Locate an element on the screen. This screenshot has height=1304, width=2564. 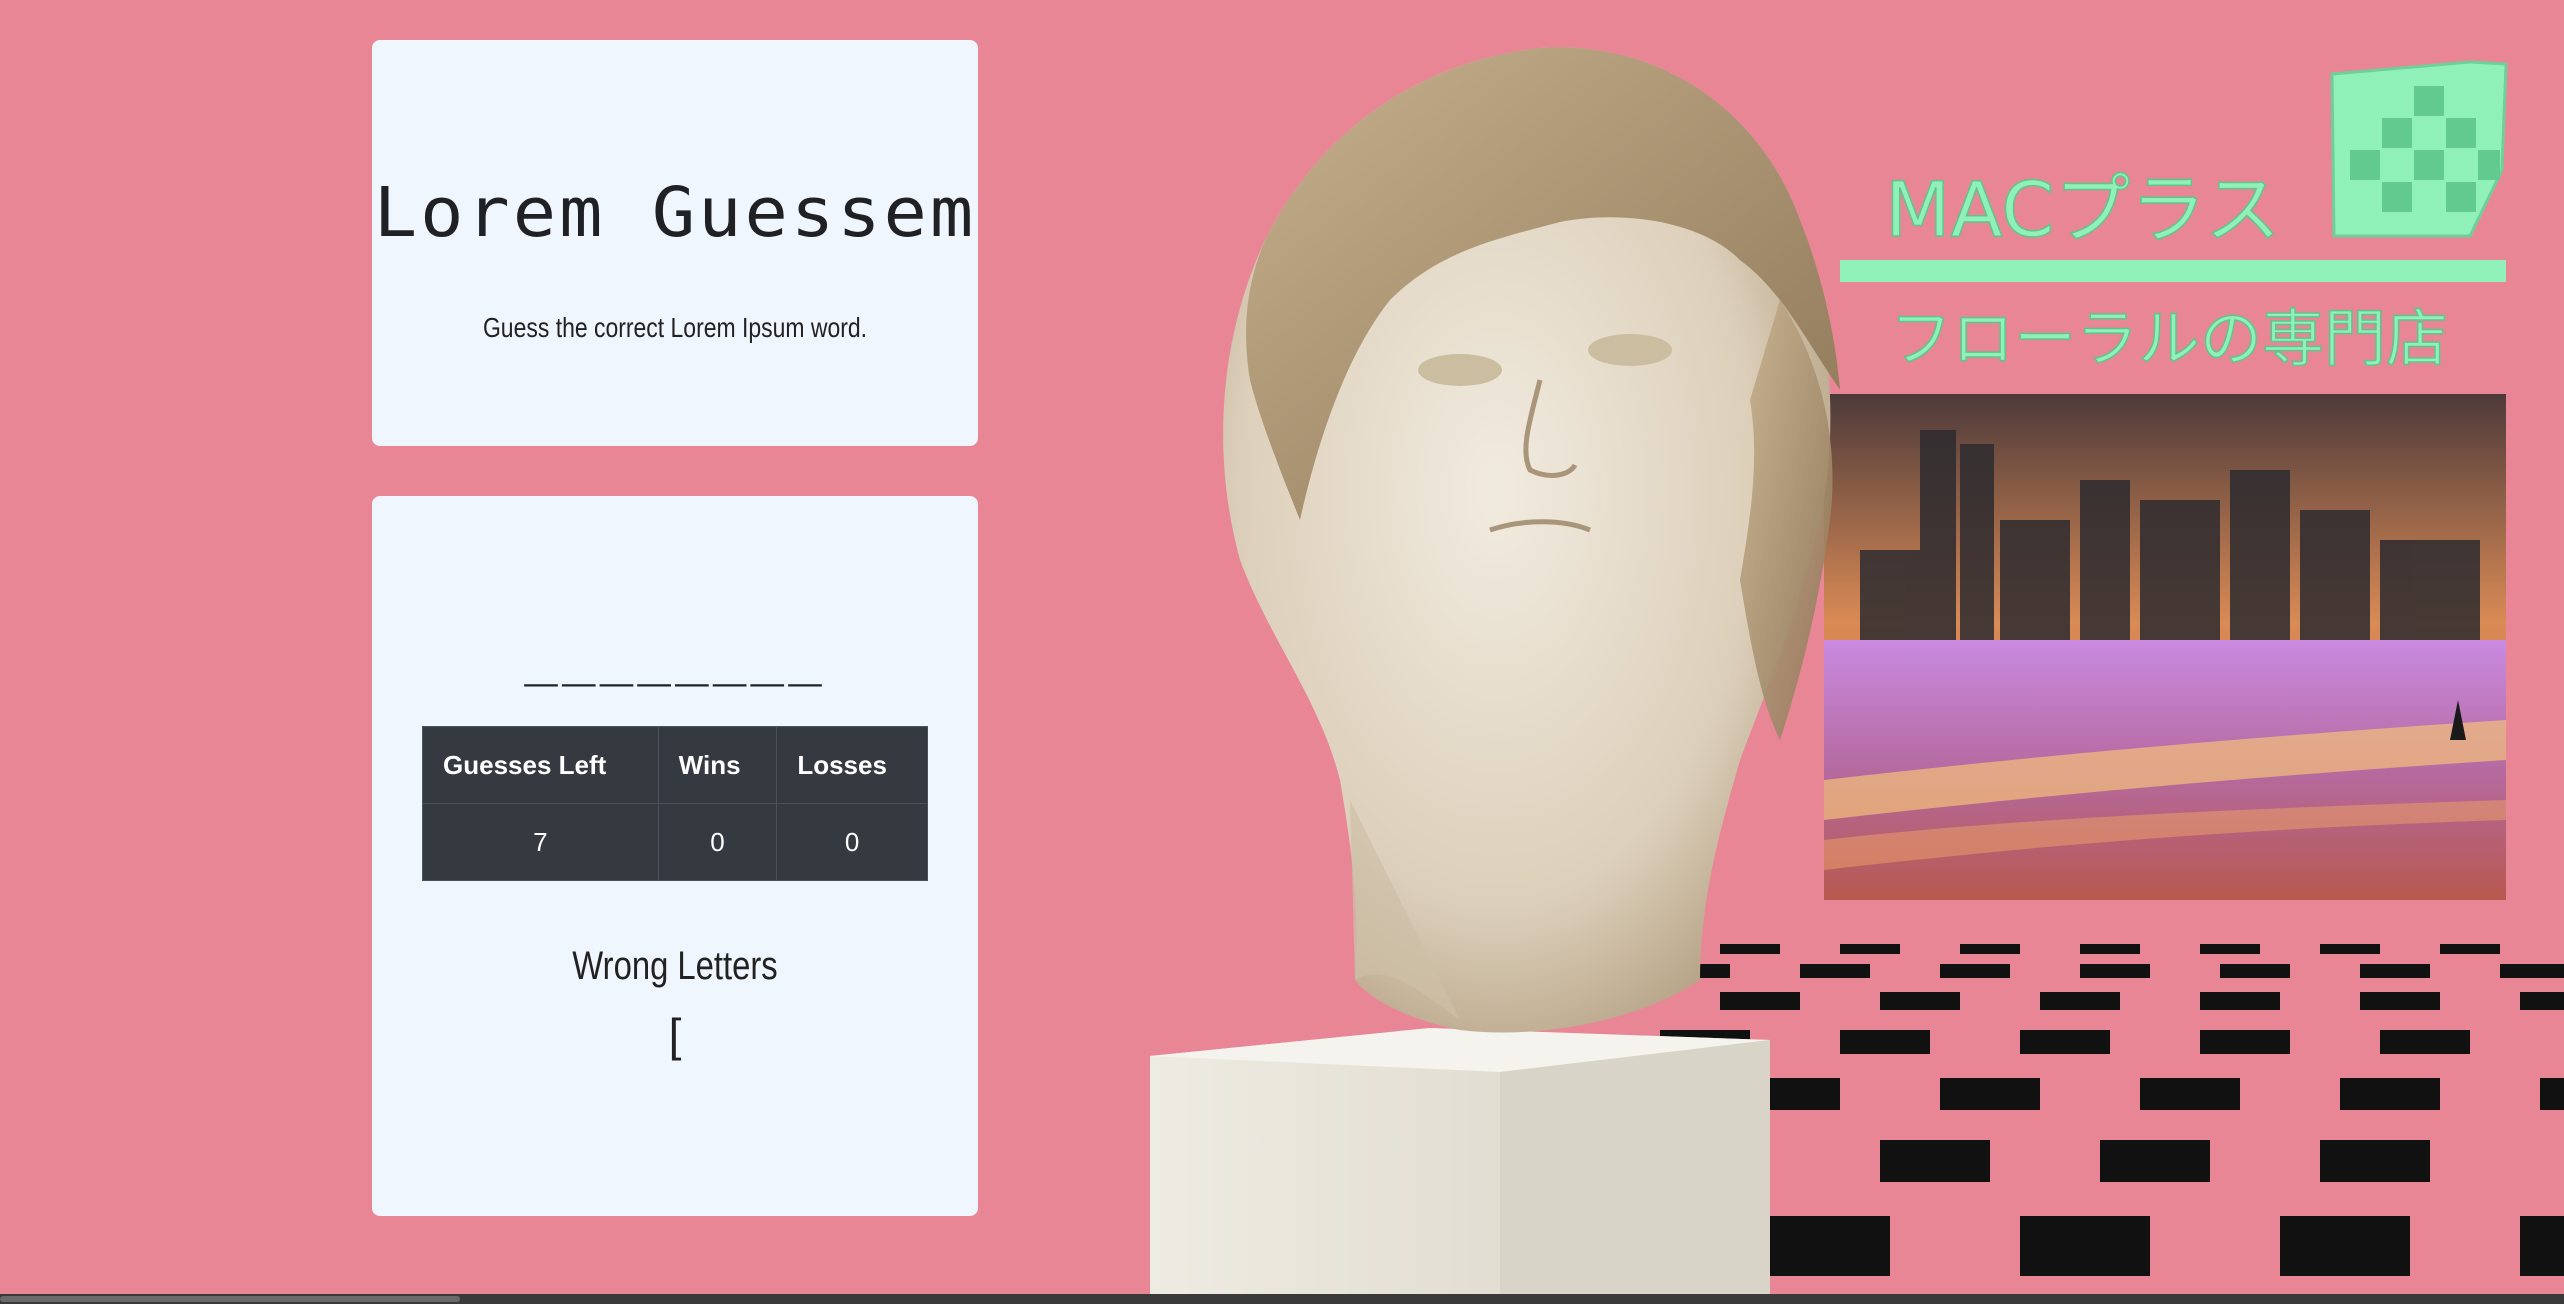
scrollbar-thumb is located at coordinates (230, 1299).